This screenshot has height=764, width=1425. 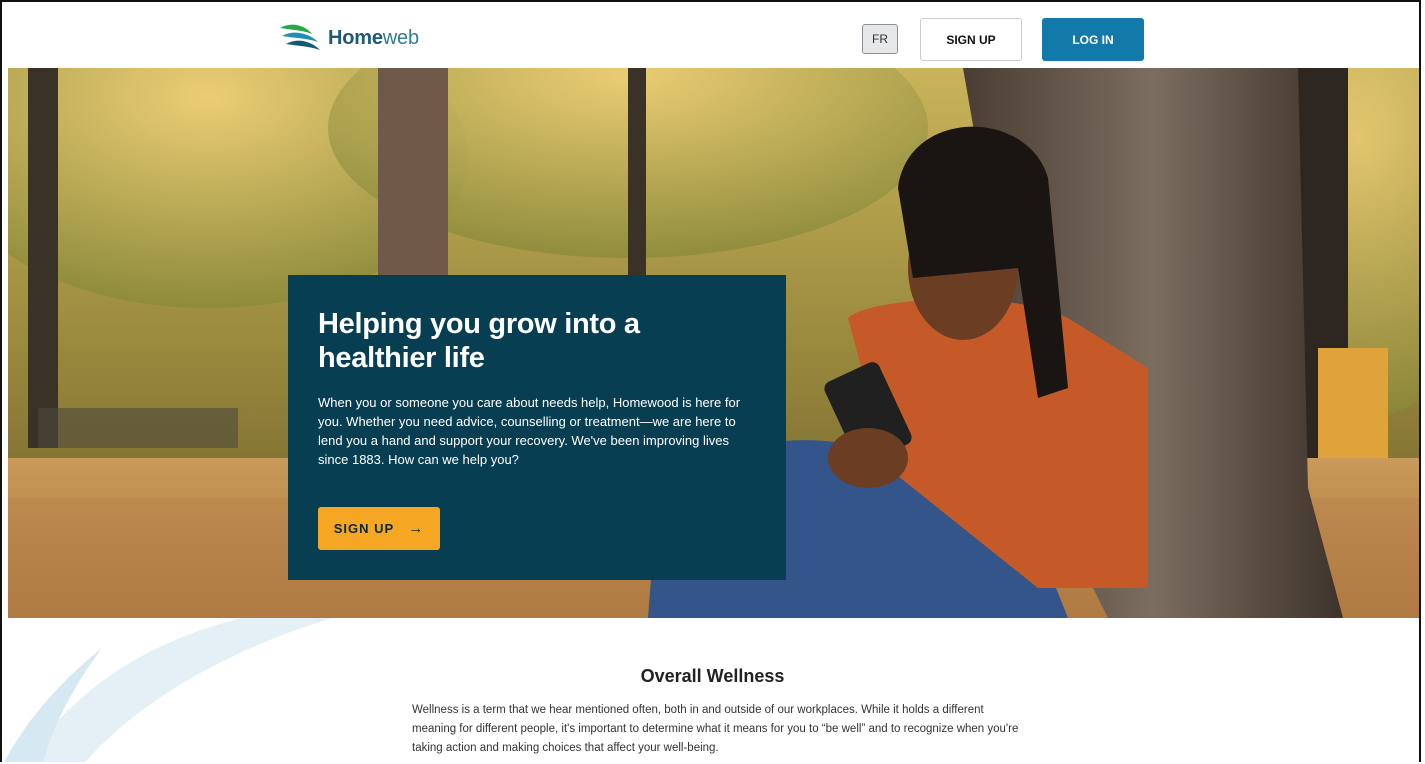 What do you see at coordinates (712, 676) in the screenshot?
I see `wellness-title: Overall Wellness` at bounding box center [712, 676].